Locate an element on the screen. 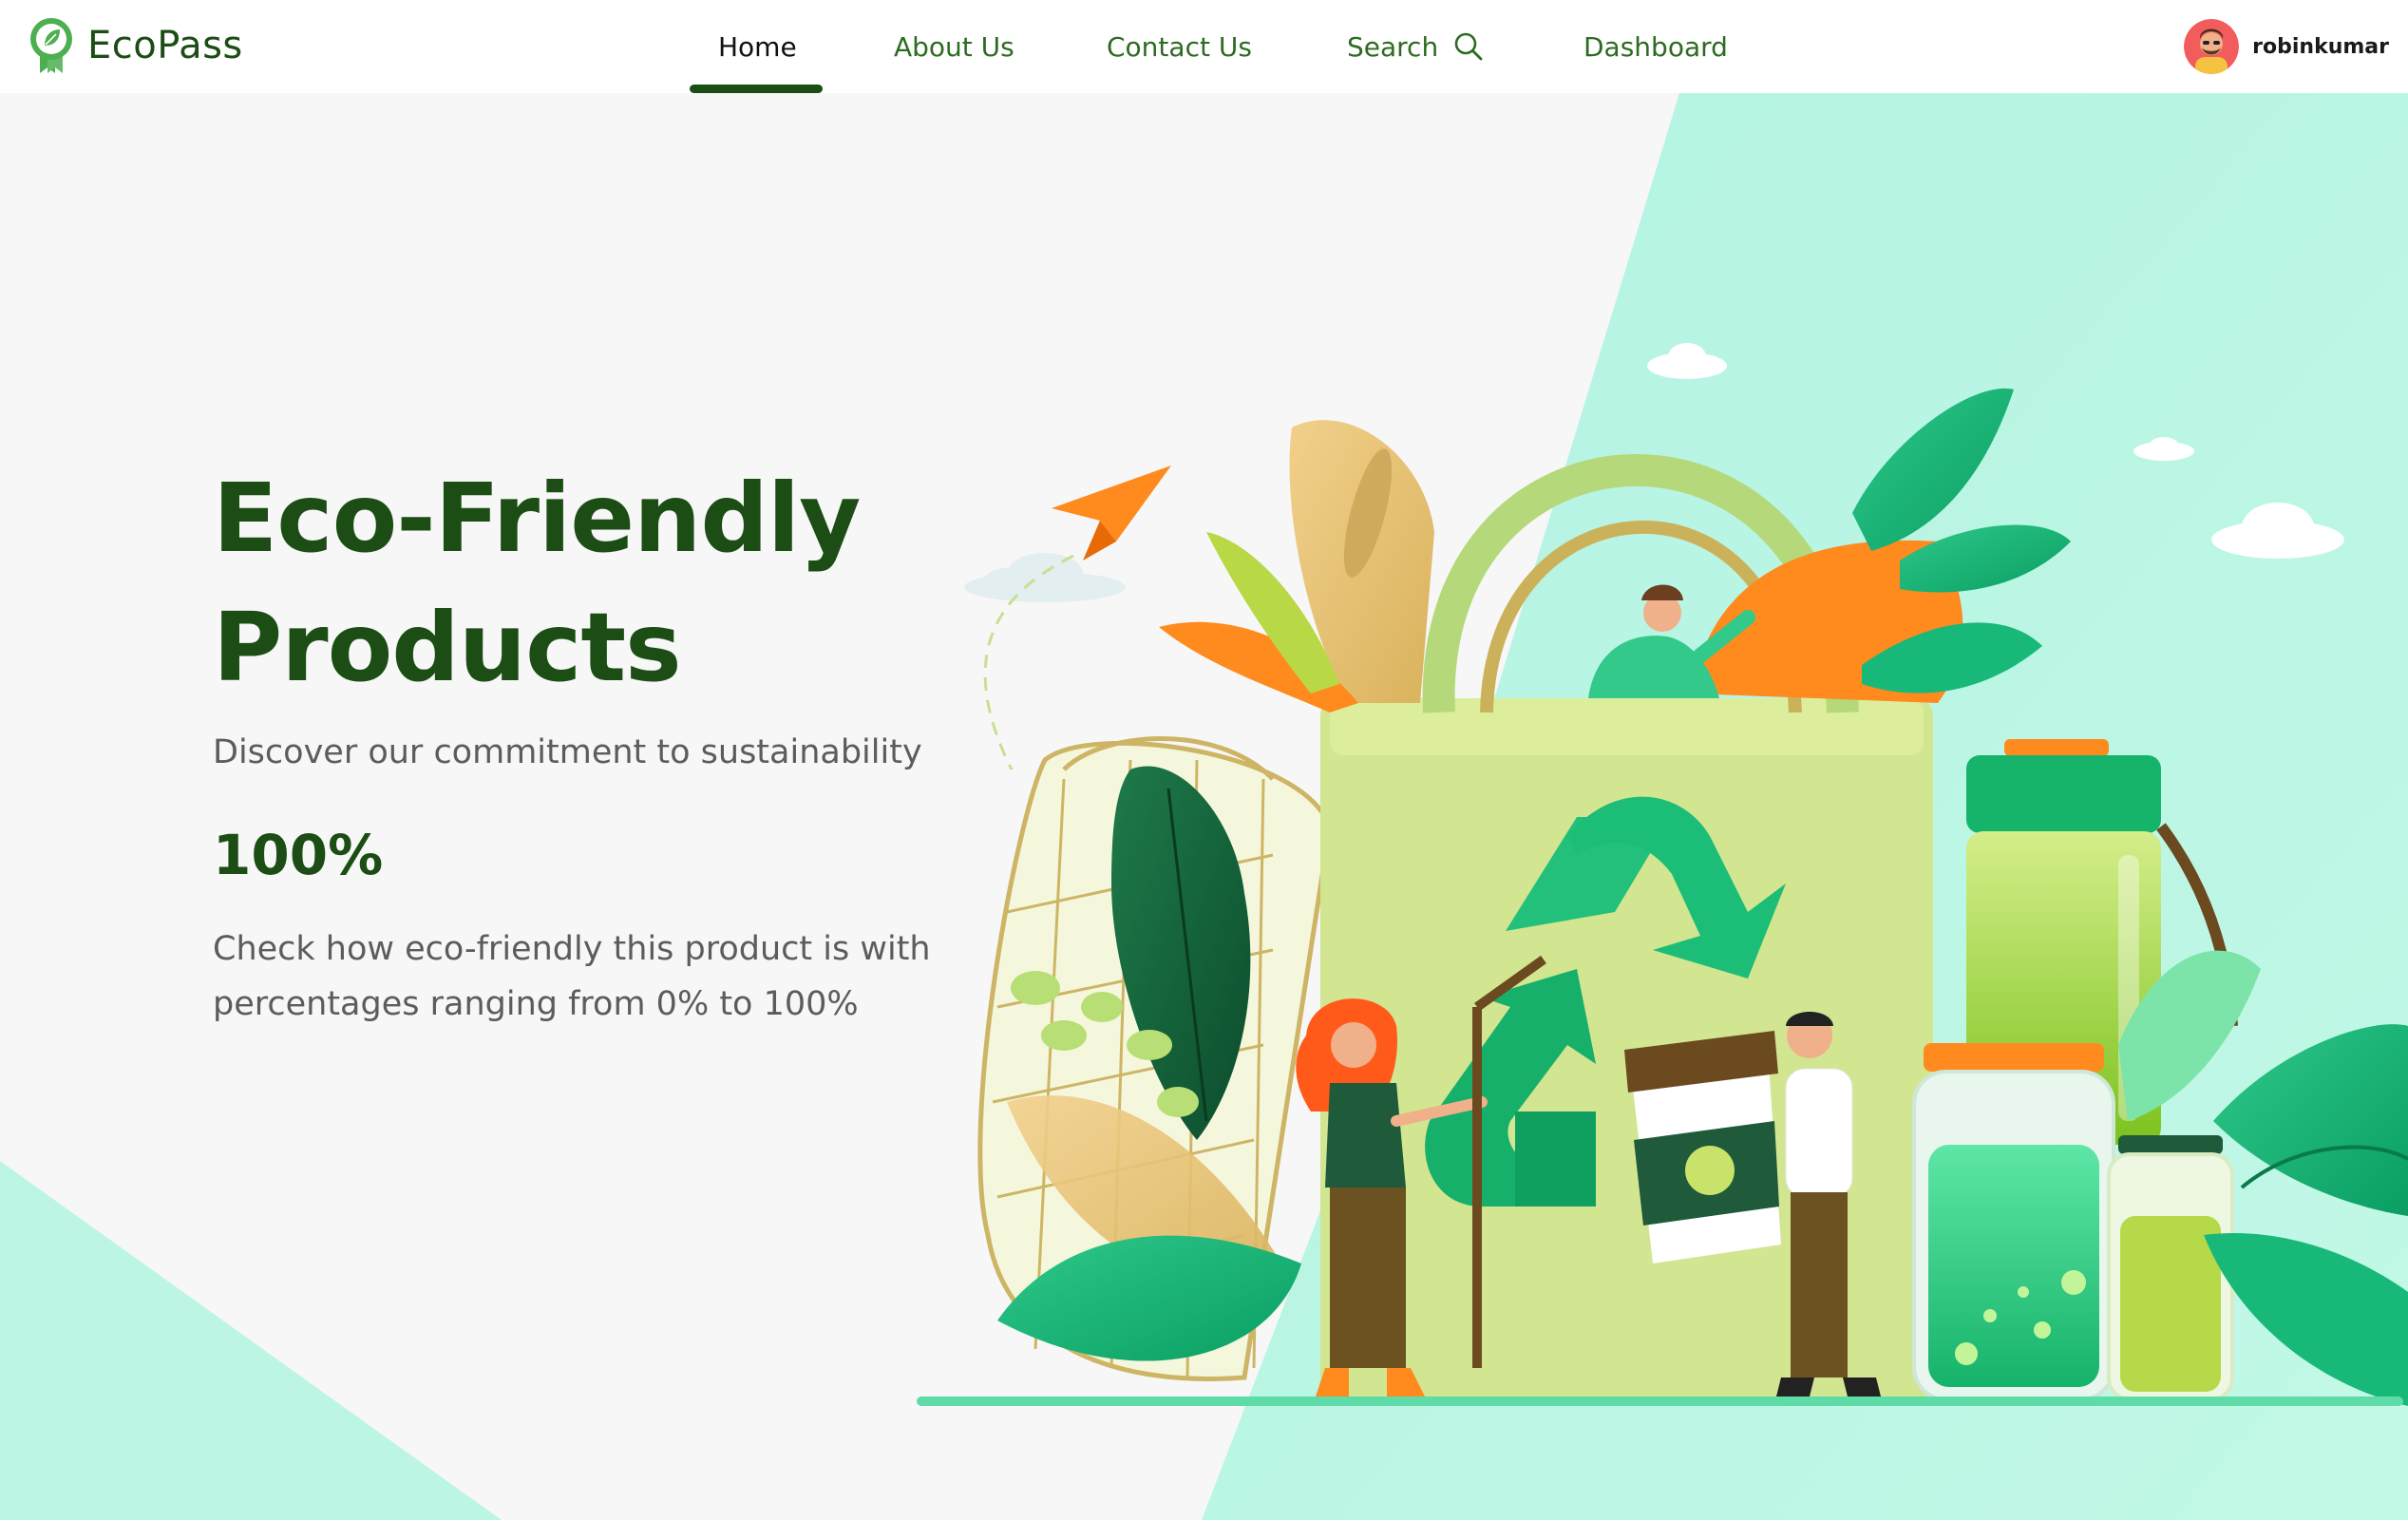 This screenshot has height=1520, width=2408. nav-about-us-label: About Us is located at coordinates (954, 46).